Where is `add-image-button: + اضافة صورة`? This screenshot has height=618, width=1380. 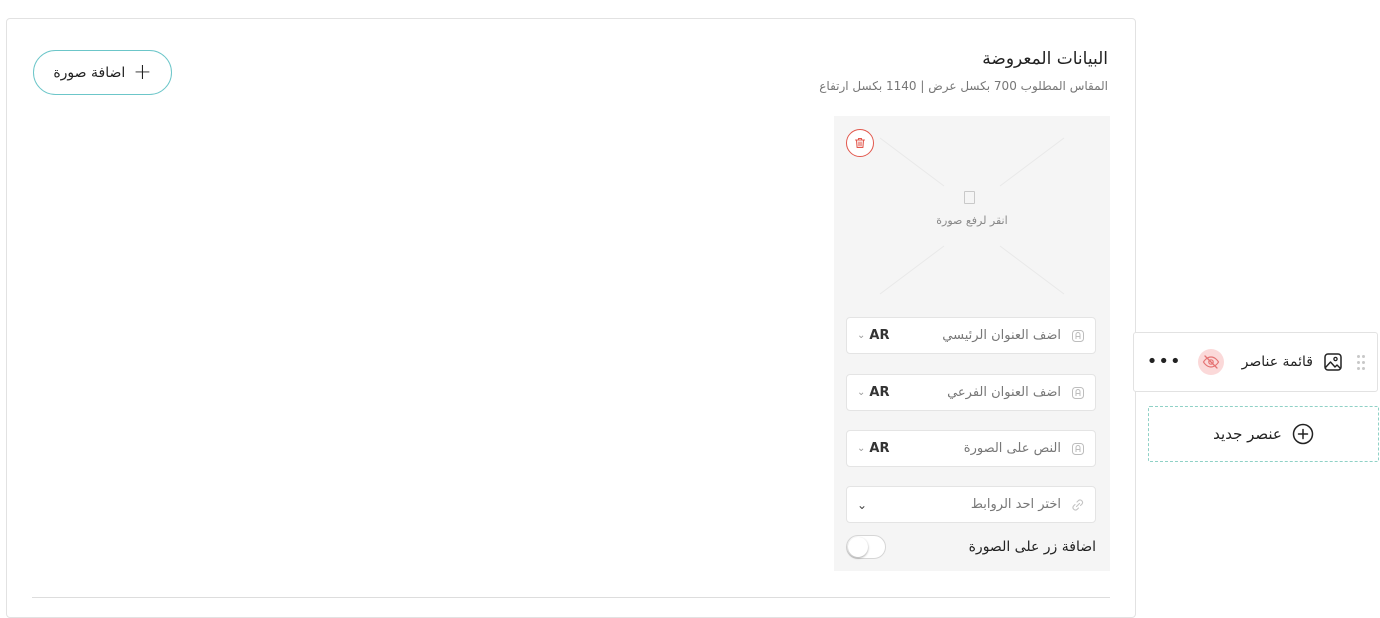 add-image-button: + اضافة صورة is located at coordinates (102, 72).